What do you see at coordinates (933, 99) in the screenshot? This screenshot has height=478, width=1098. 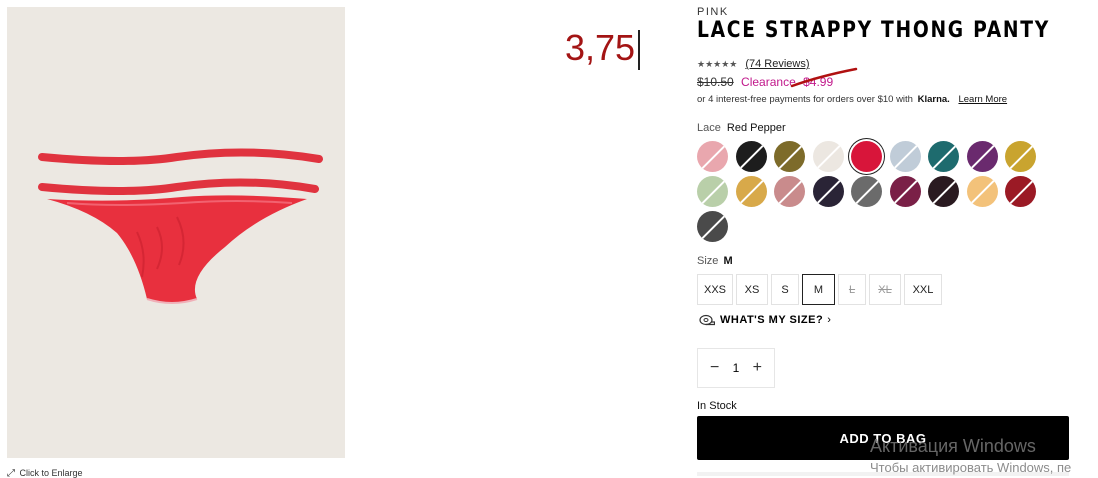 I see `klarna-logo: Klarna.` at bounding box center [933, 99].